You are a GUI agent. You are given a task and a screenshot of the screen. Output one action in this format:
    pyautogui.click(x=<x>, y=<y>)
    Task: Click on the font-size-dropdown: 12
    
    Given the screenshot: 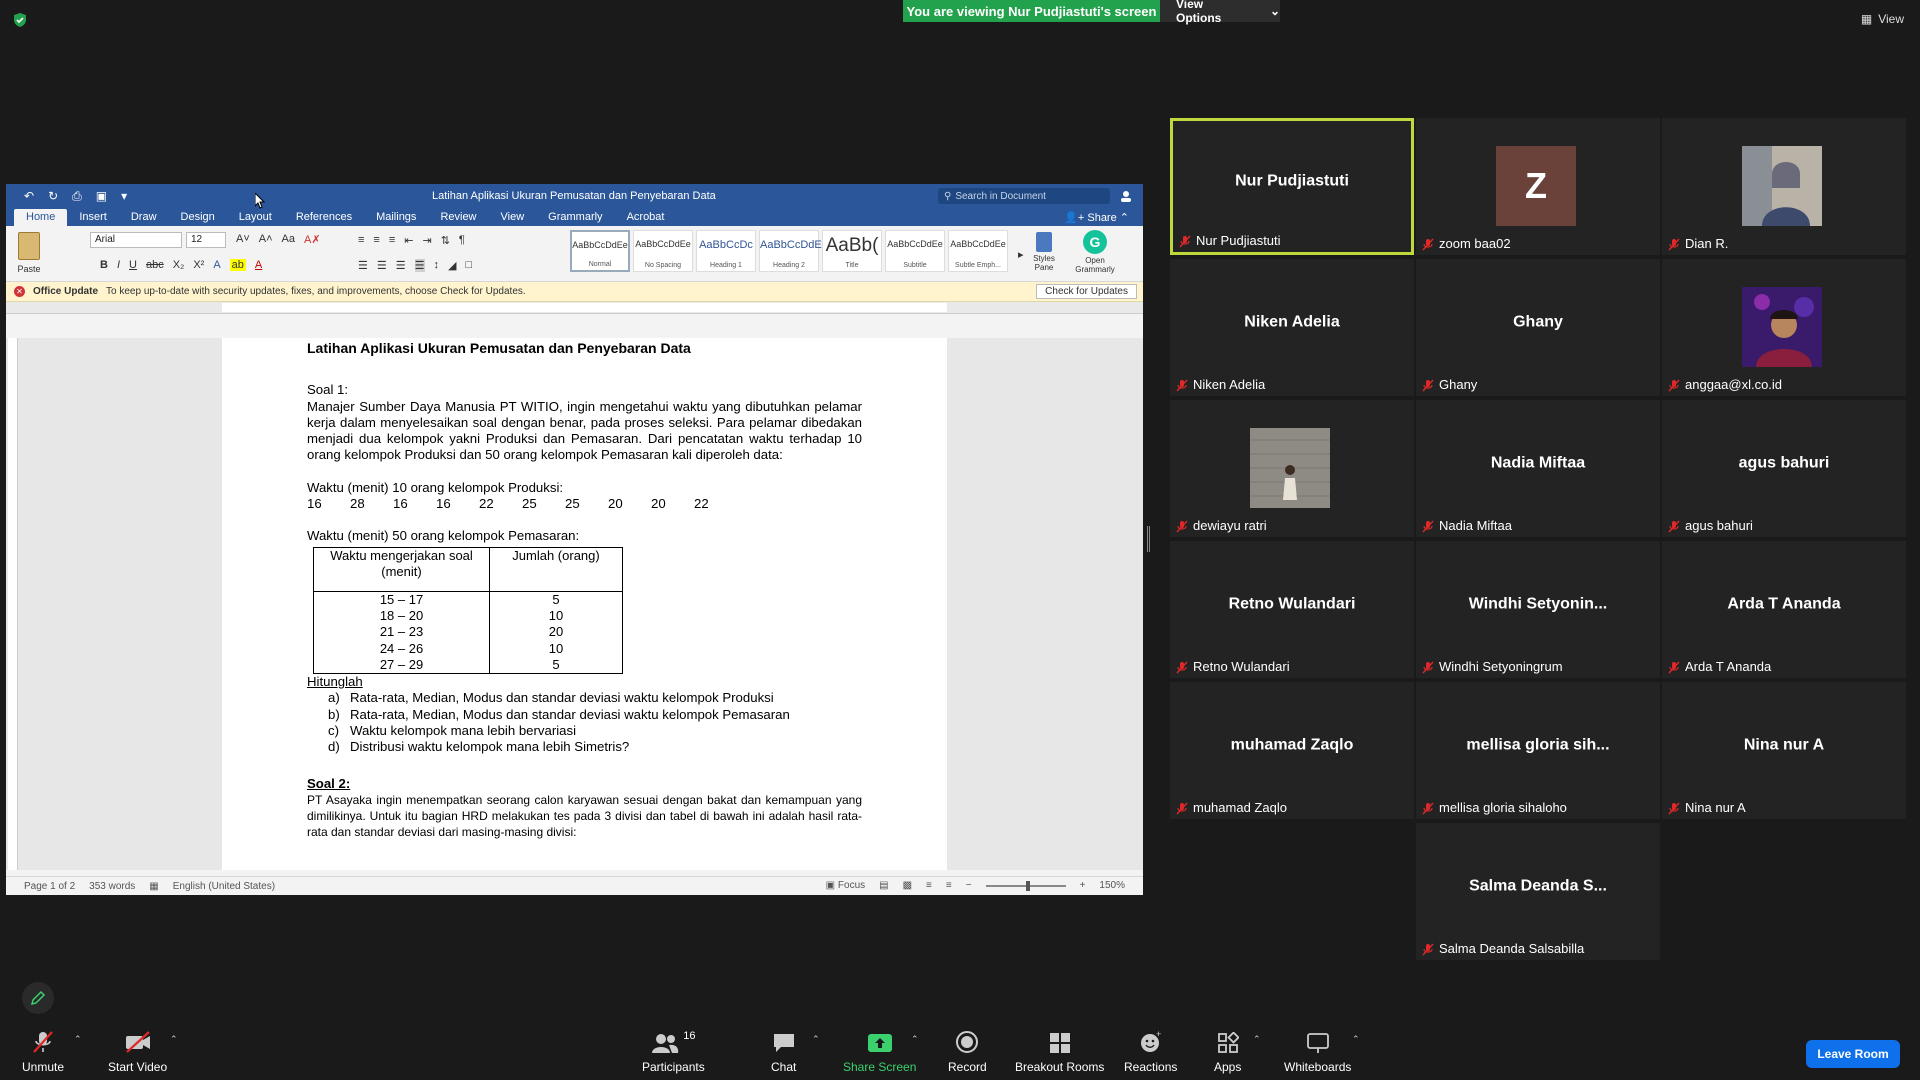 What is the action you would take?
    pyautogui.click(x=206, y=240)
    